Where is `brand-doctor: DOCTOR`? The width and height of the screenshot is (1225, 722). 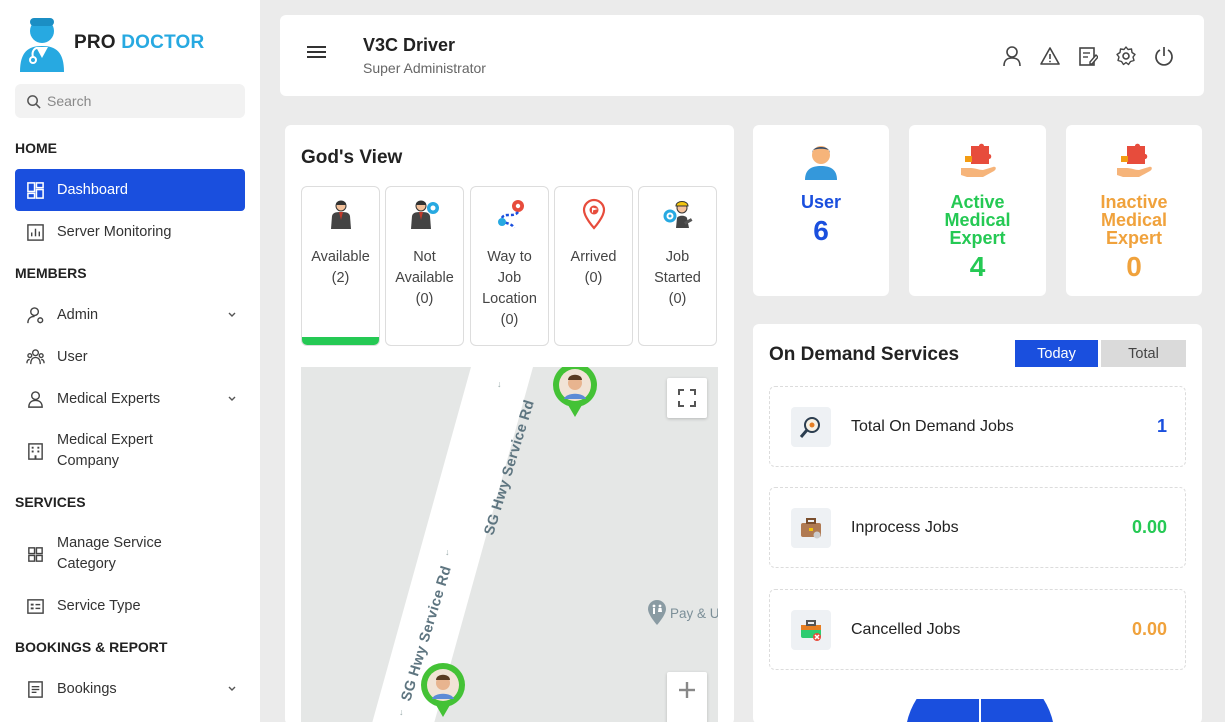
brand-doctor: DOCTOR is located at coordinates (163, 42).